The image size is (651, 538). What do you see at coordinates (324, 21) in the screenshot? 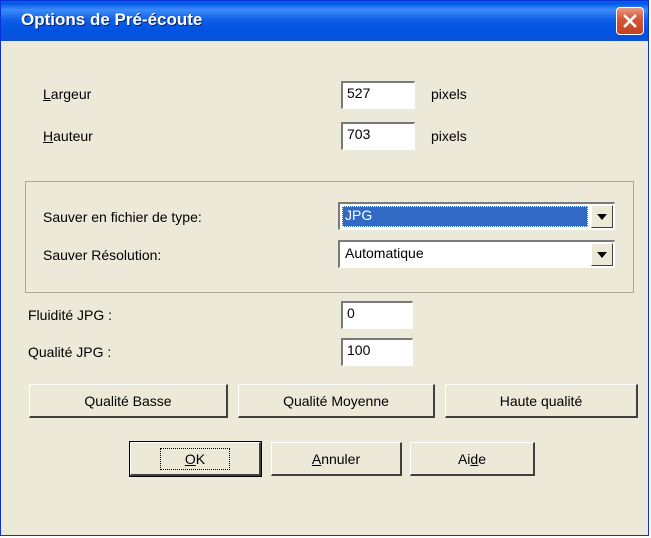
I see `title-bar: Options de Pré-écoute` at bounding box center [324, 21].